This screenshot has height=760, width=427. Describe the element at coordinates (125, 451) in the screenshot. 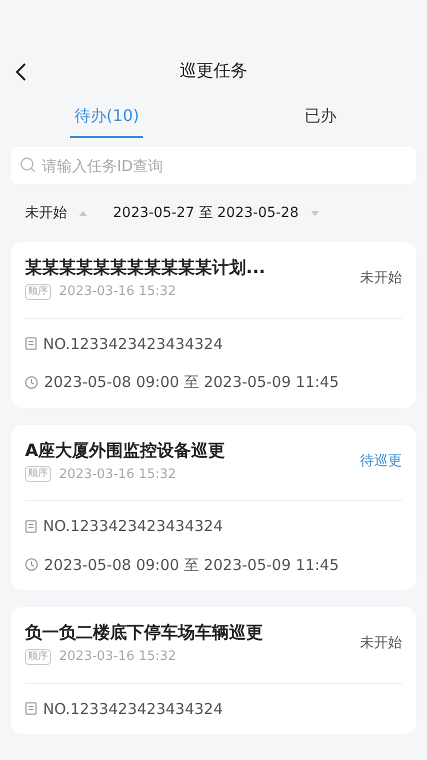

I see `task-title: A座大厦外围监控设备巡更` at that location.